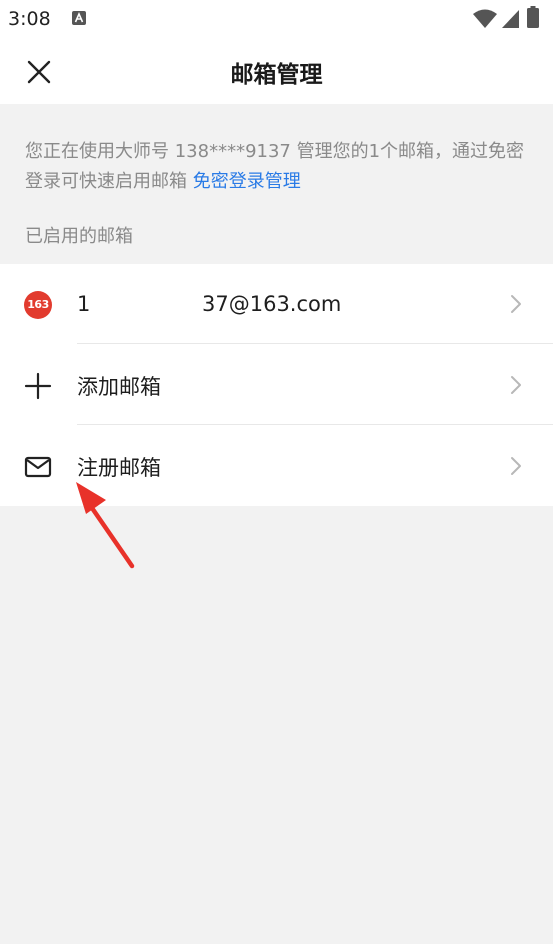  Describe the element at coordinates (38, 305) in the screenshot. I see `mail-163-logo-icon: 163` at that location.